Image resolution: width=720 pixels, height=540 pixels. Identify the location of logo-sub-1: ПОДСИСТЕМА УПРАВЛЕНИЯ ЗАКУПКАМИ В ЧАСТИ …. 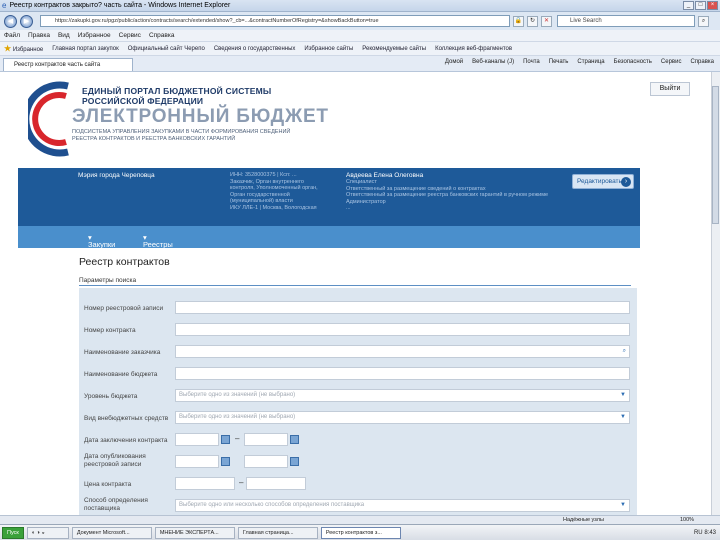
(181, 132).